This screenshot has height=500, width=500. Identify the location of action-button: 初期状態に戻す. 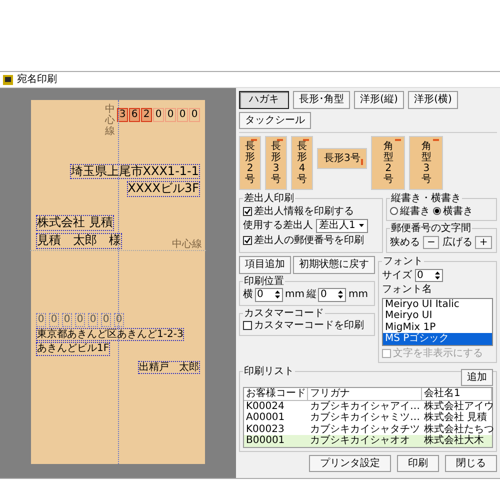
(334, 265).